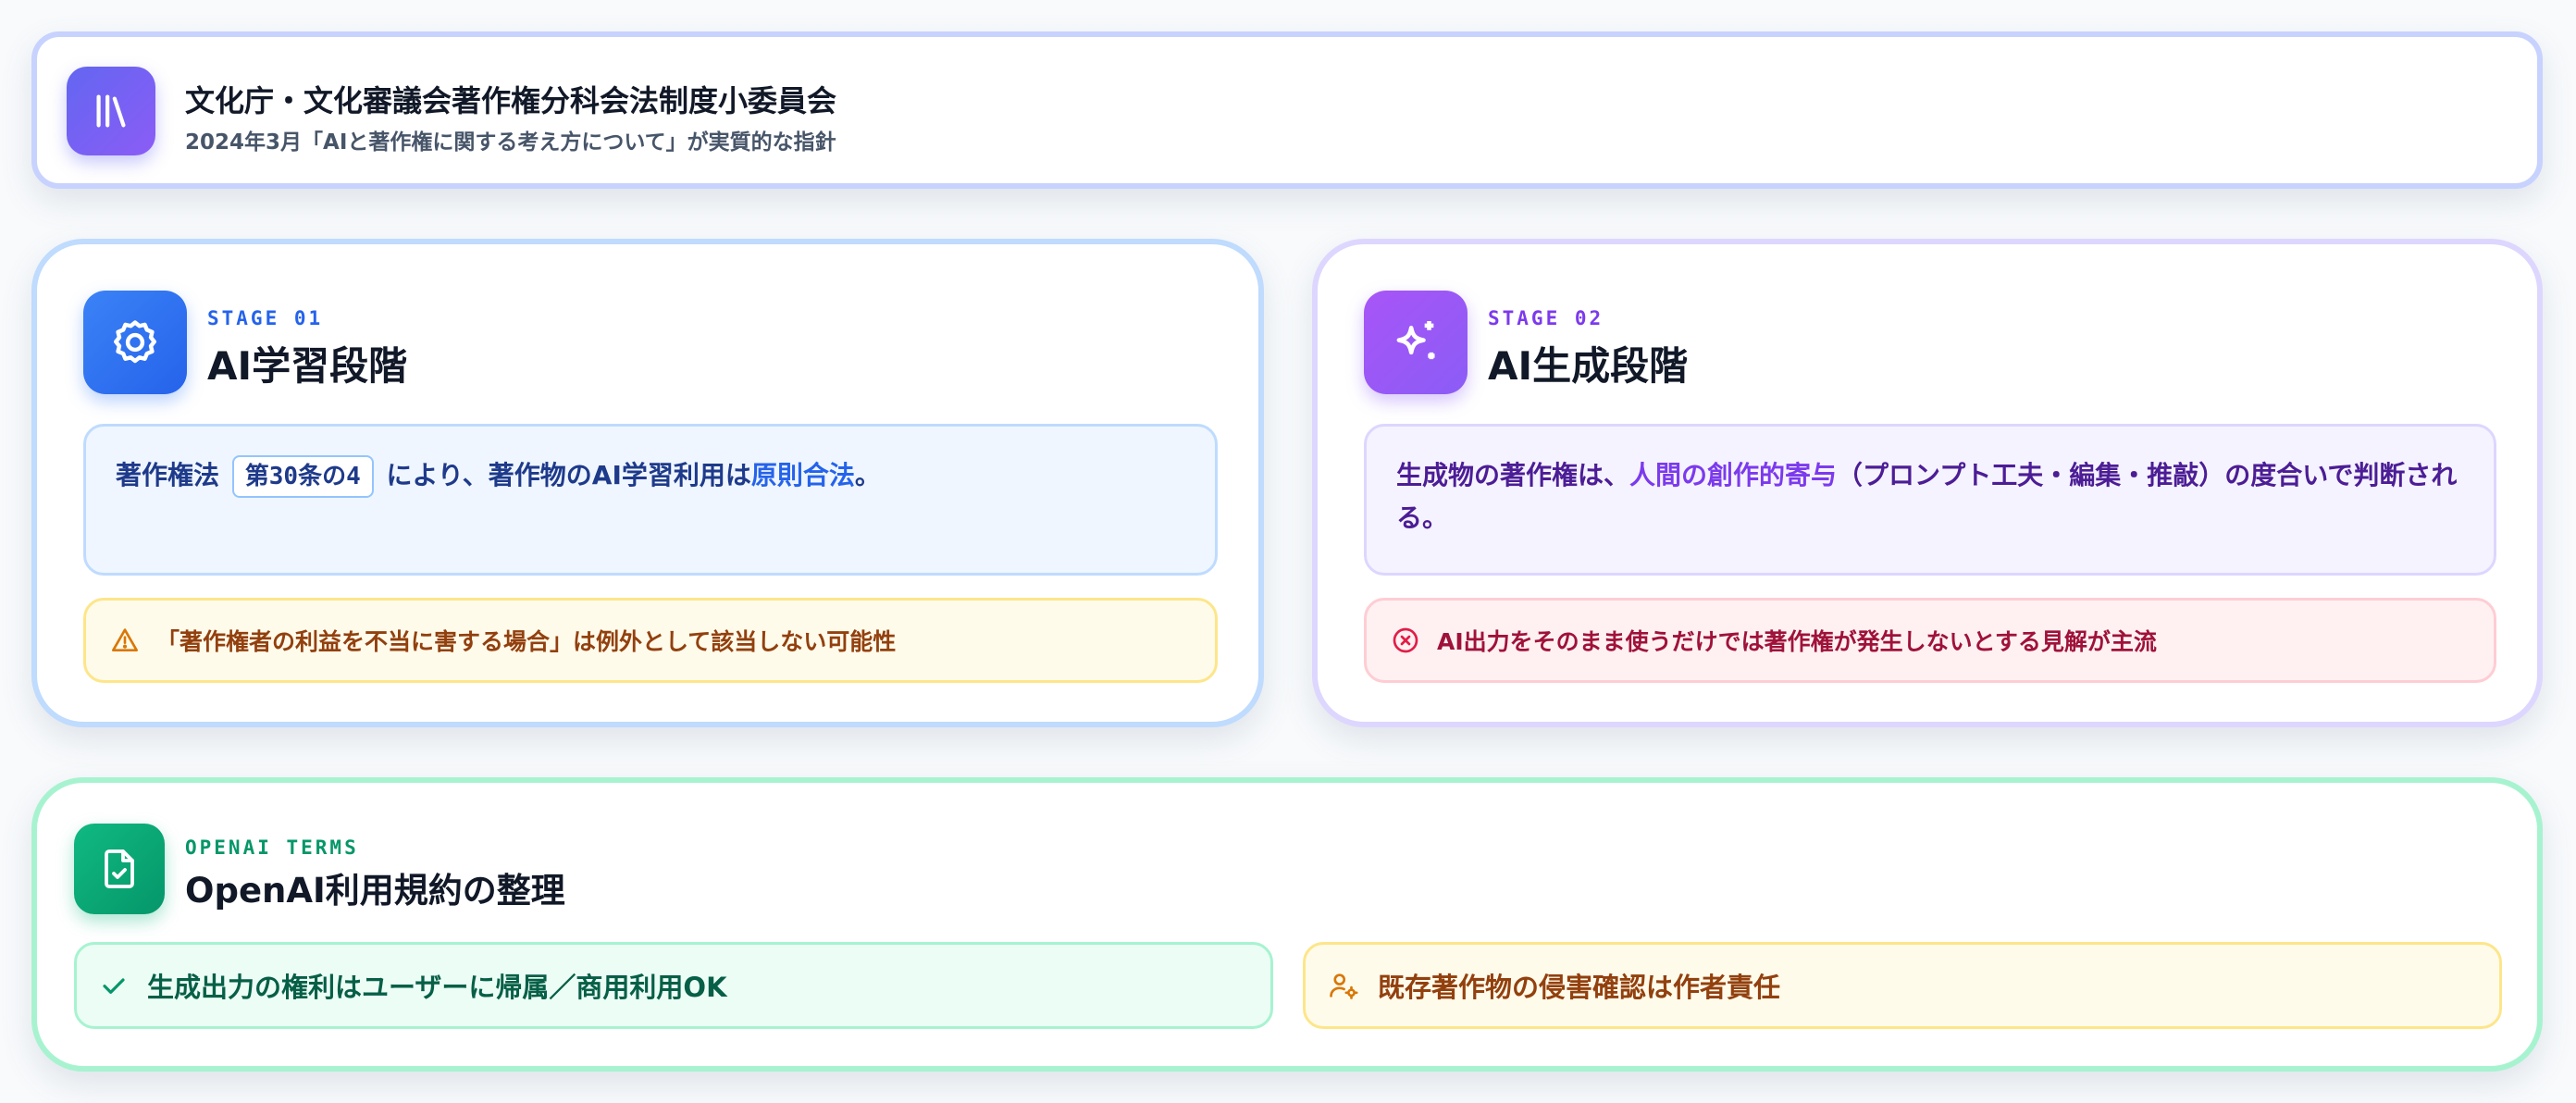 The height and width of the screenshot is (1103, 2576). I want to click on header-subtitle: 2024年3月「AIと著作権に関する考え方について」が実質的な指針, so click(511, 143).